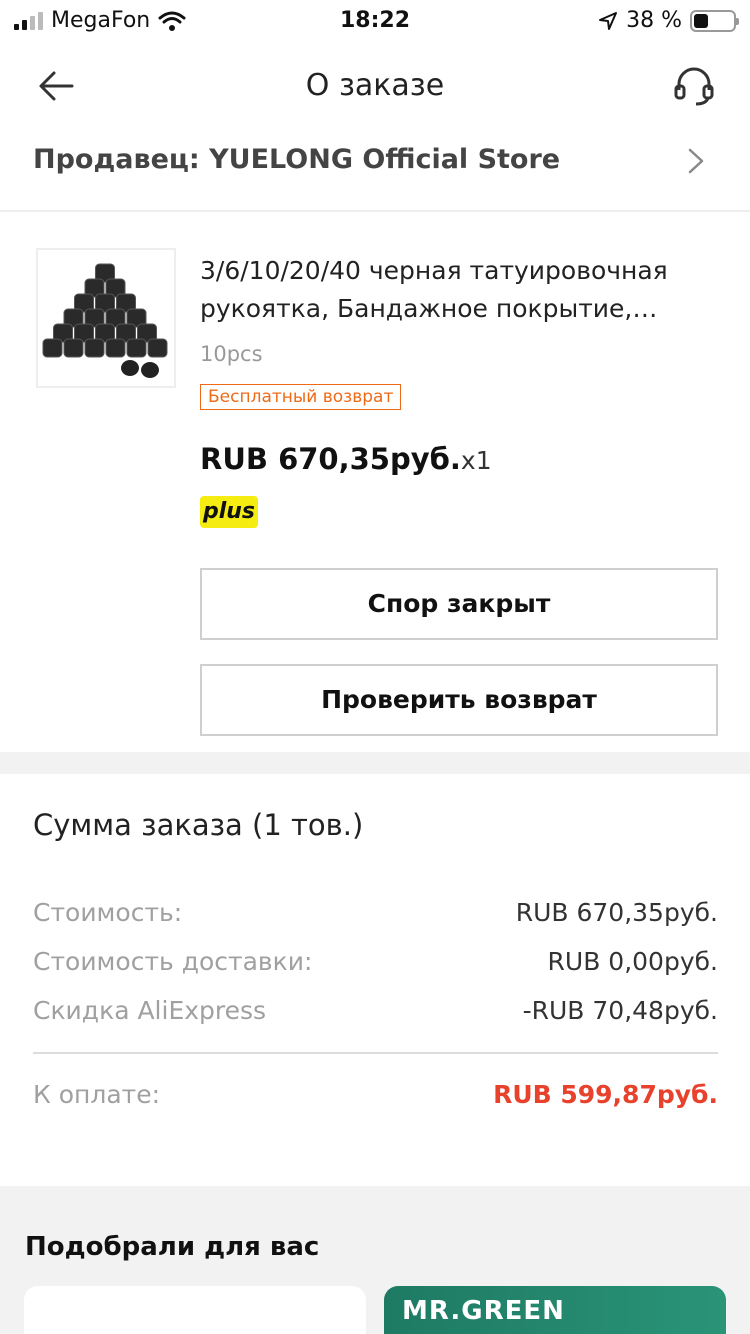 The image size is (750, 1334). What do you see at coordinates (330, 459) in the screenshot?
I see `product-price: RUB 670,35руб.` at bounding box center [330, 459].